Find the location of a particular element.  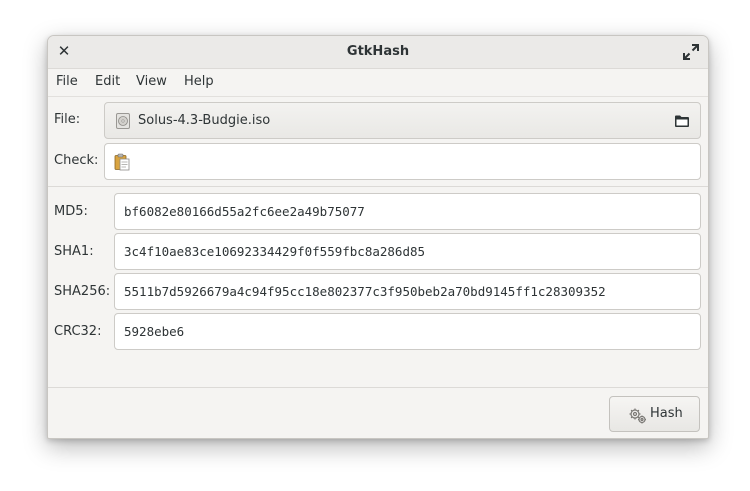

menu-file: File is located at coordinates (67, 81).